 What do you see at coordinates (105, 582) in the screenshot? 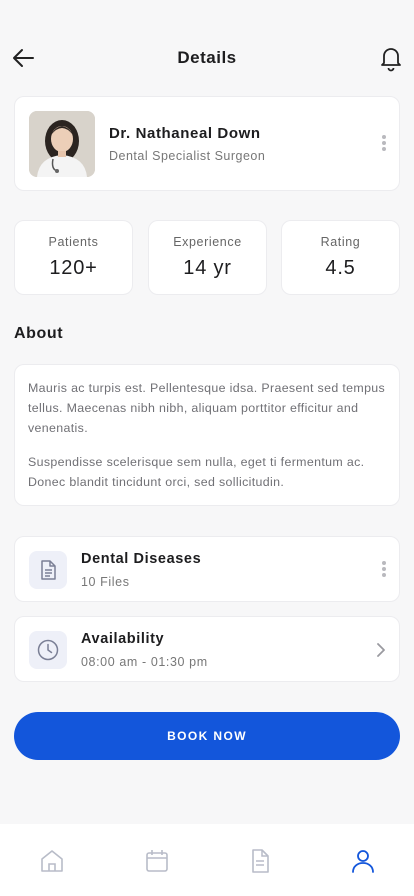
I see `row-subtitle: 10 Files` at bounding box center [105, 582].